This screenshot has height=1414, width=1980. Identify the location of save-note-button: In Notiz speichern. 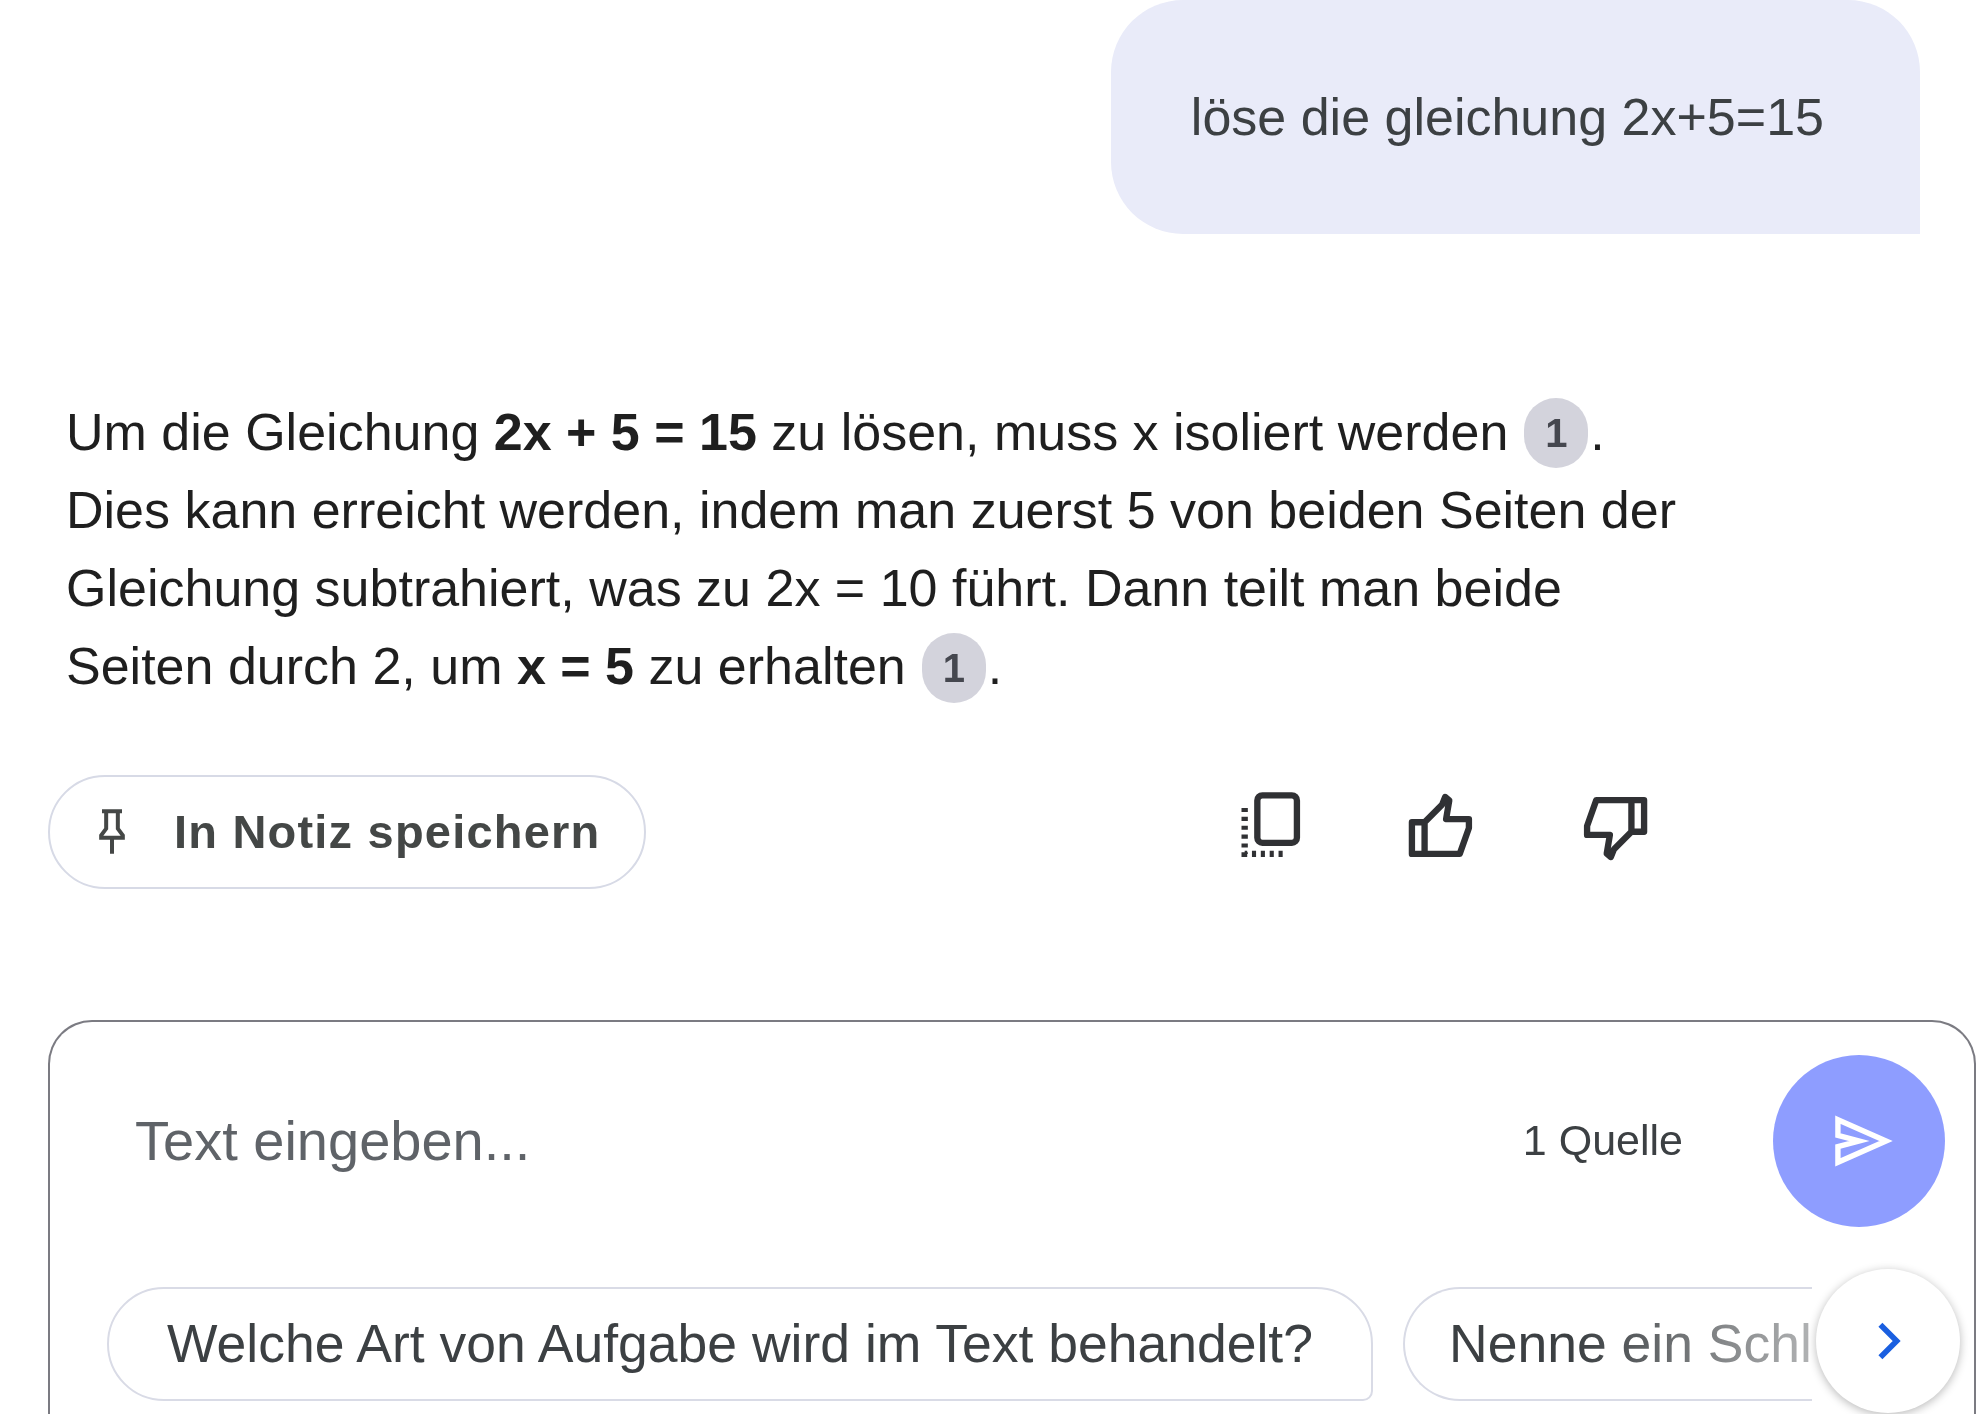
(347, 831).